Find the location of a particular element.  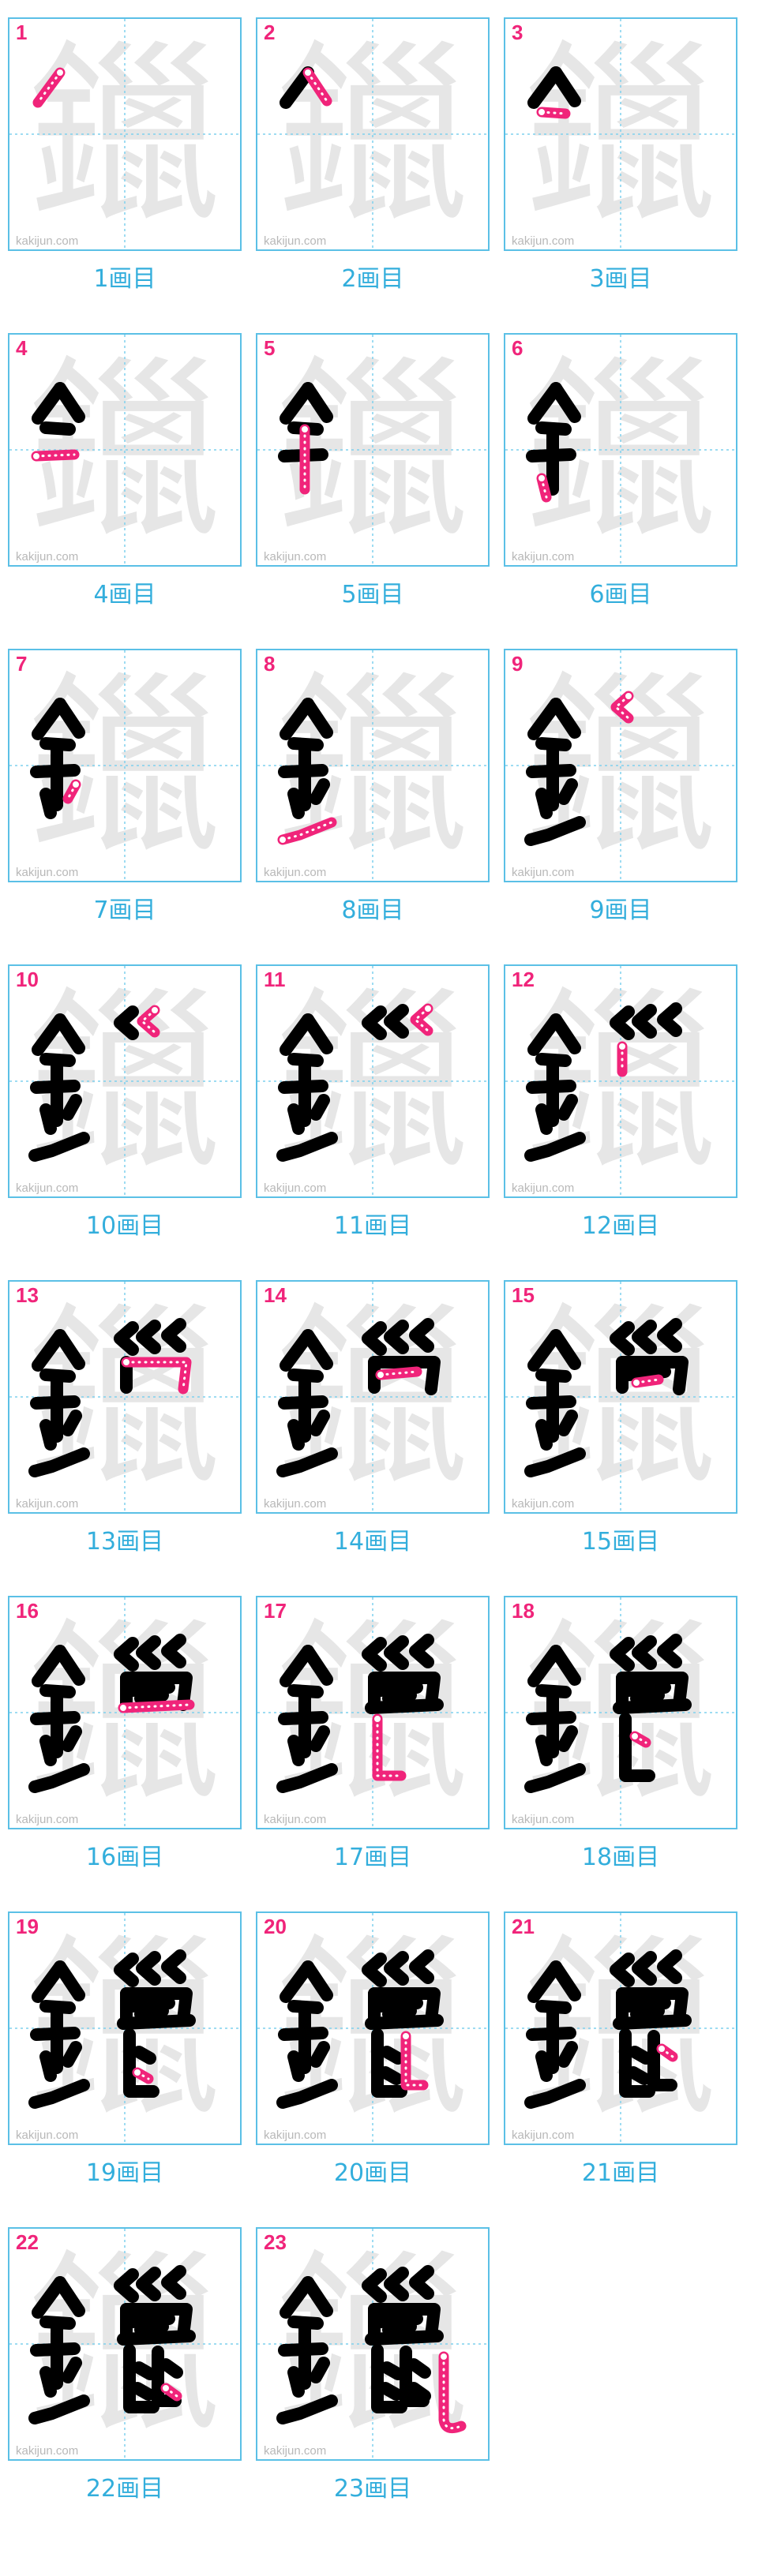

stroke-step-cell: 鑞 8 kakijun.com is located at coordinates (373, 765).